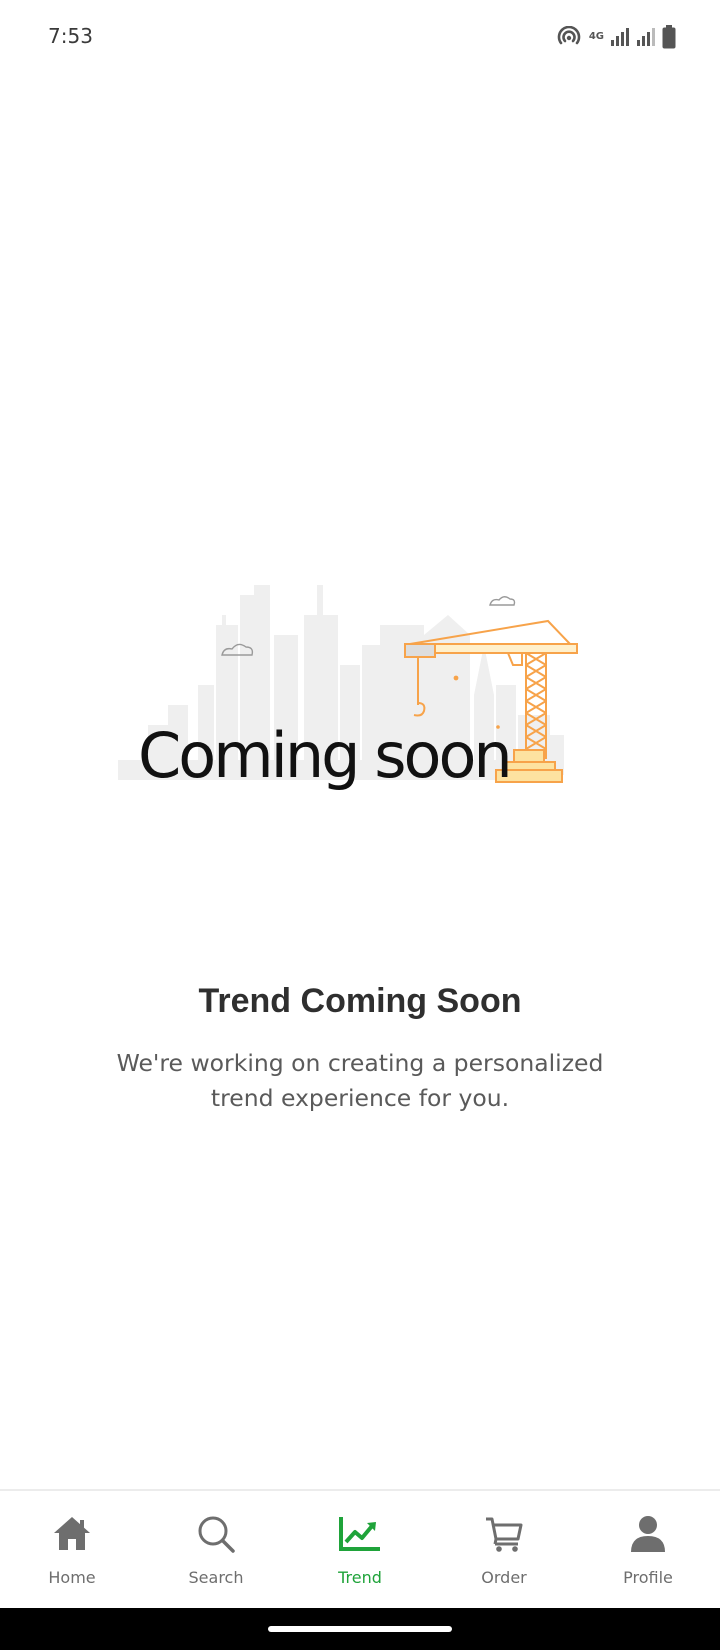 The width and height of the screenshot is (720, 1650). I want to click on trend-chart-icon, so click(360, 1534).